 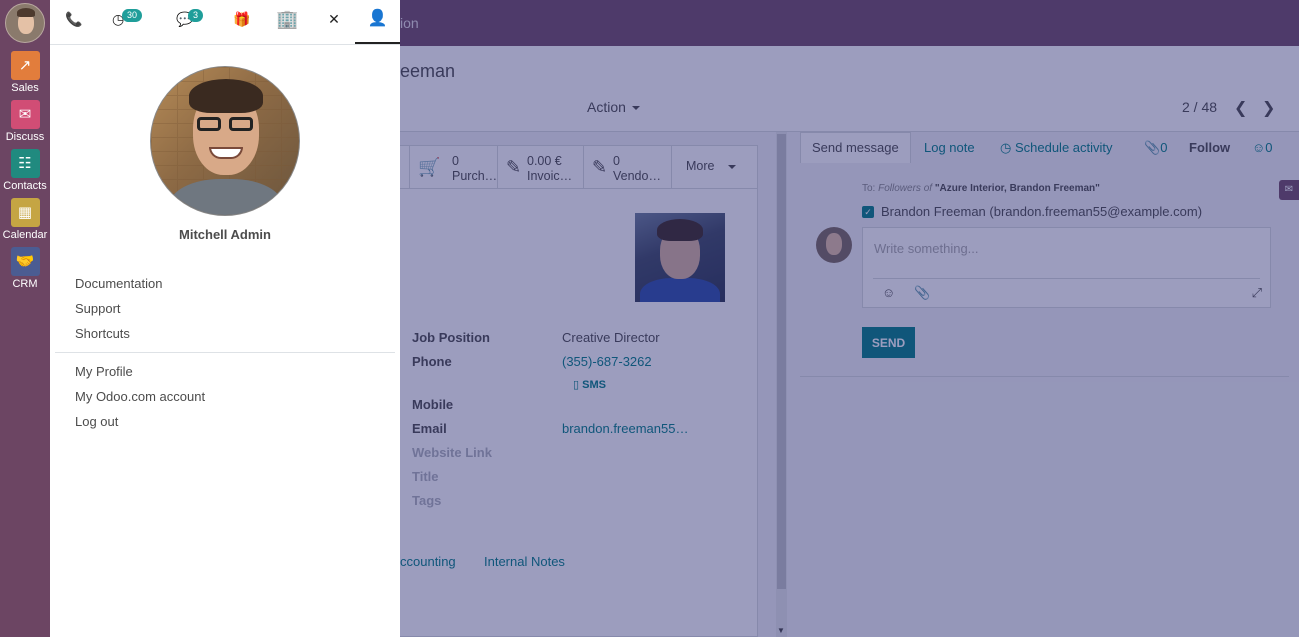 I want to click on app-label: CRM, so click(x=25, y=284).